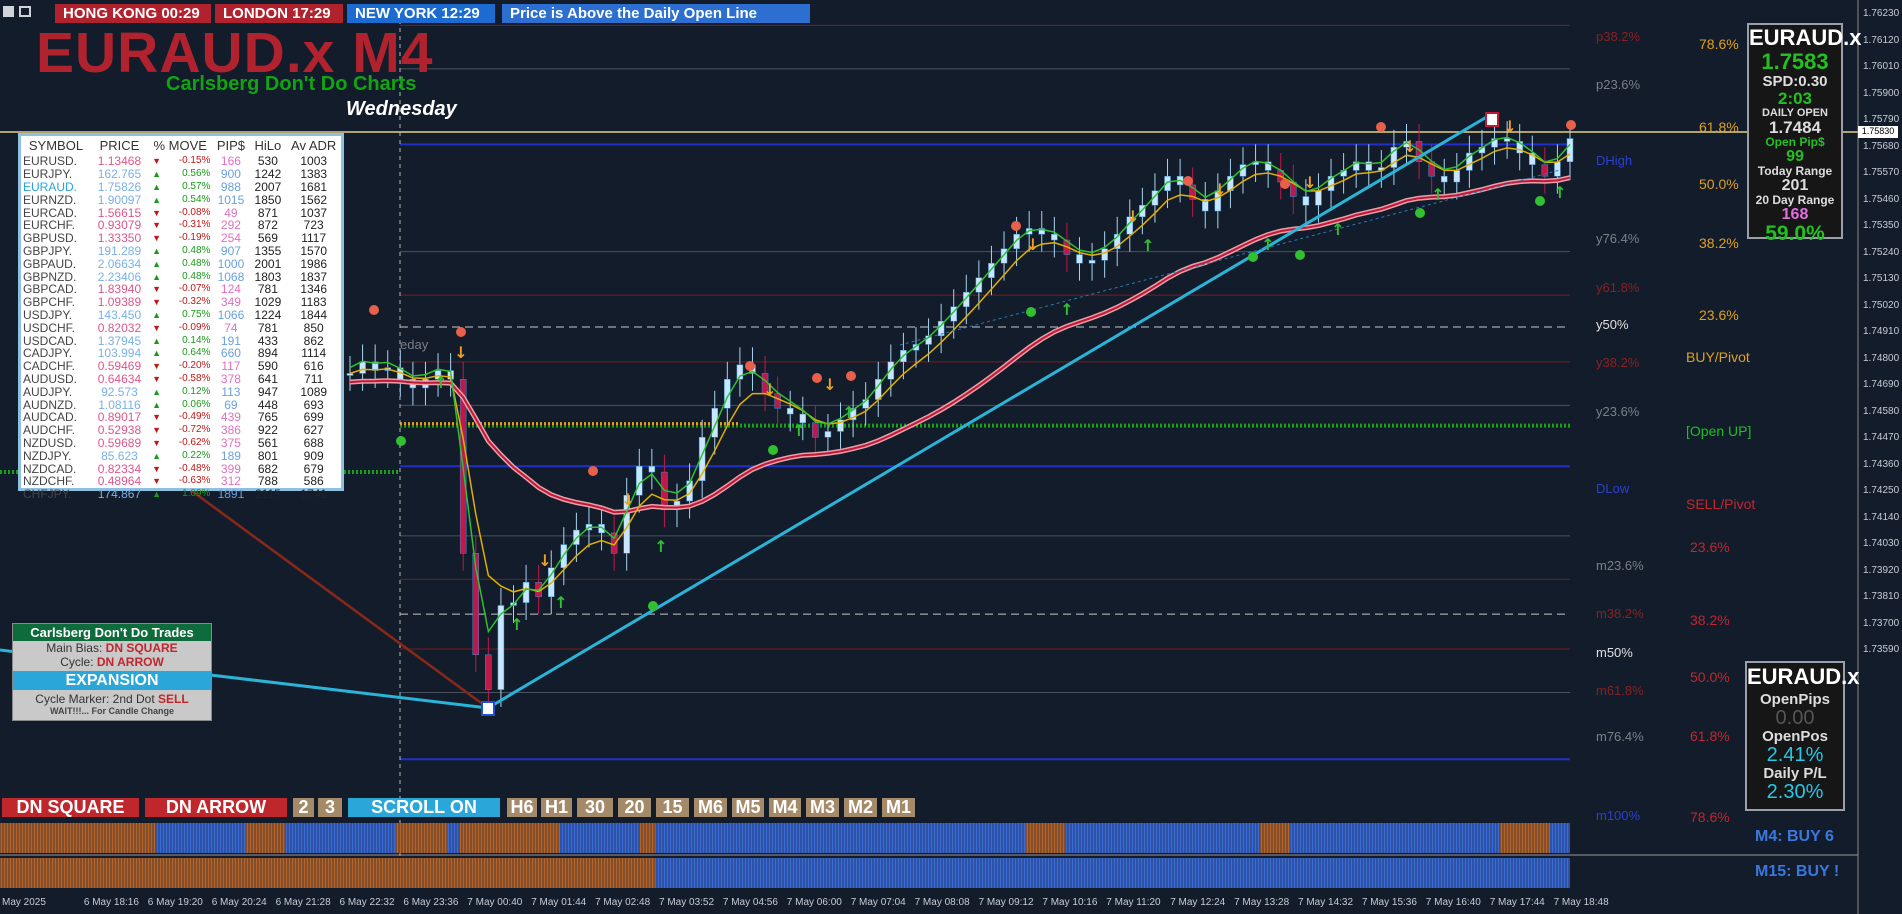  Describe the element at coordinates (181, 302) in the screenshot. I see `watchlist-row: GBPCHF. 1.09389 ▼ -0.32% 349 1029 1183` at that location.